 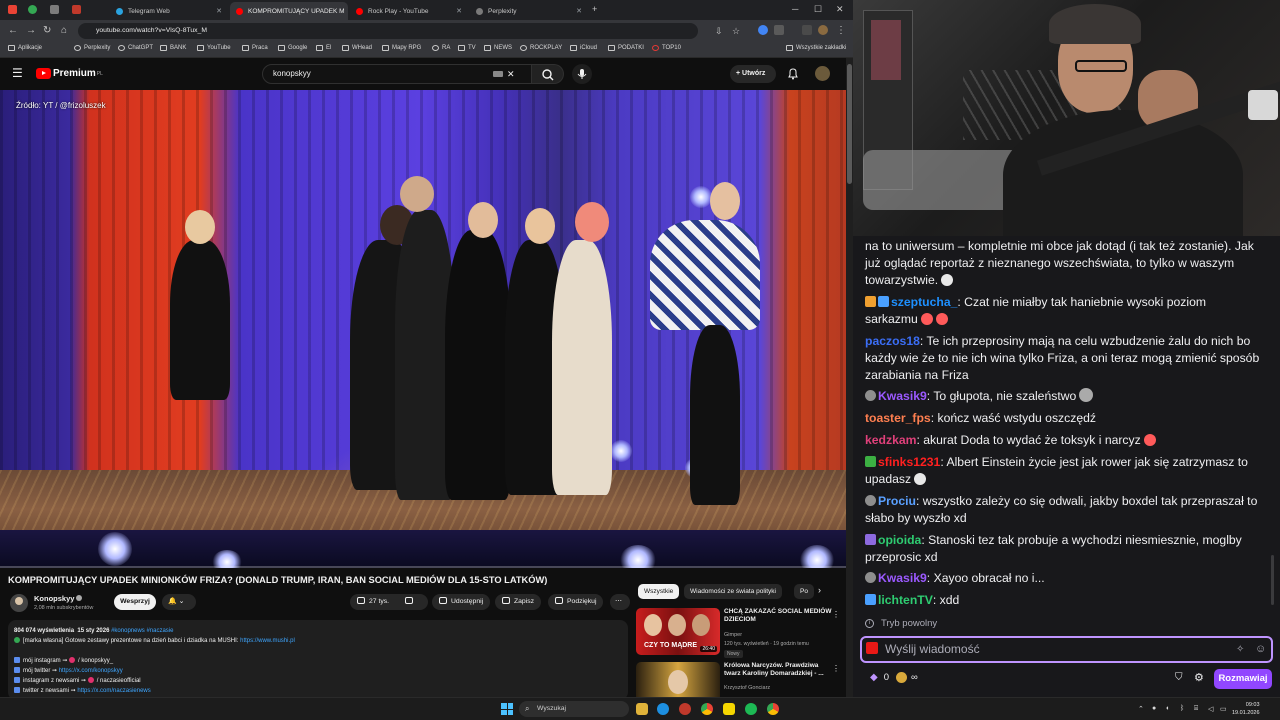 I want to click on tray-chevron-icon: ⌃, so click(x=1141, y=709).